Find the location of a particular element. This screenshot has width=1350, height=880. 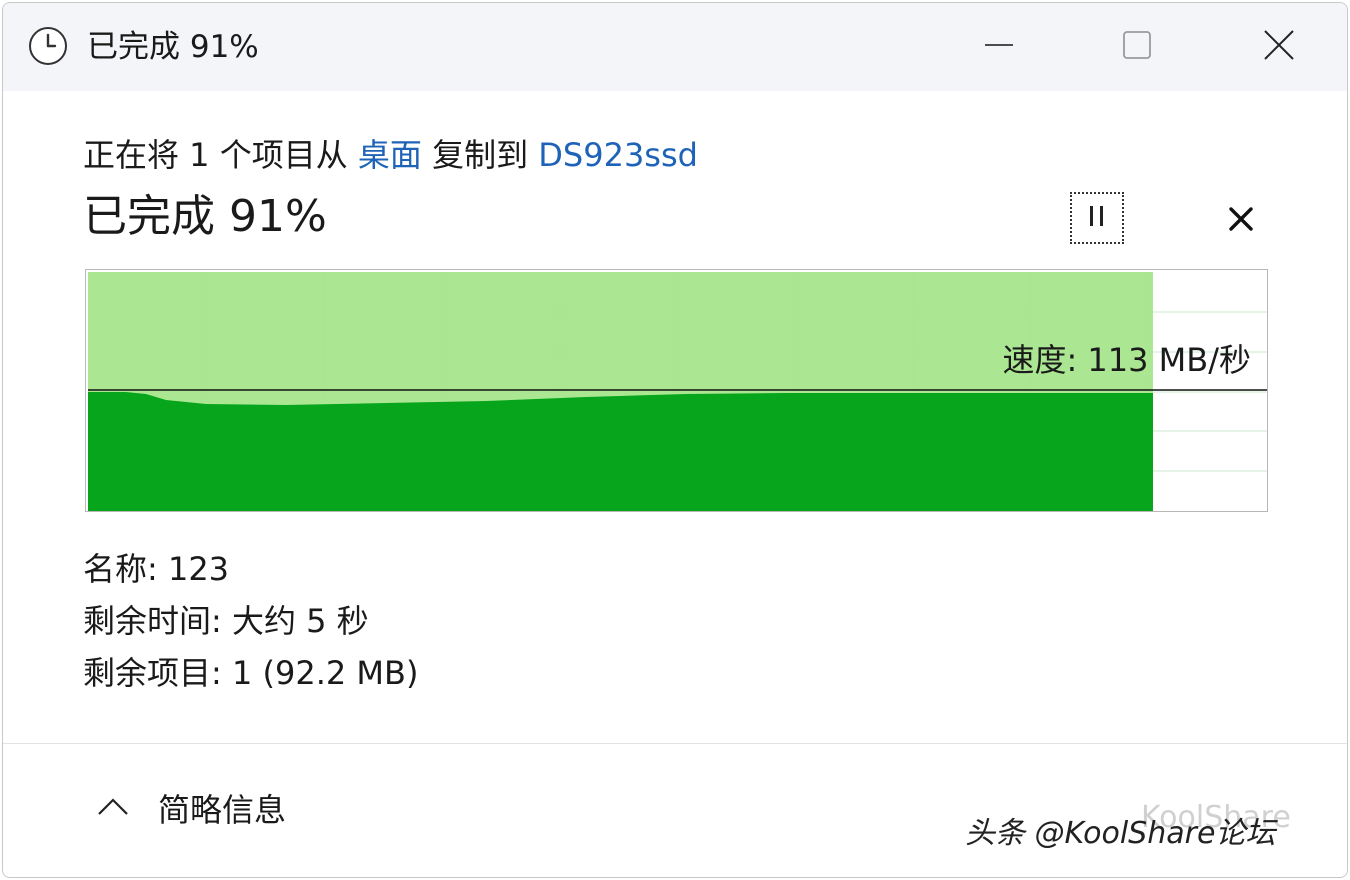

close-icon is located at coordinates (1279, 47).